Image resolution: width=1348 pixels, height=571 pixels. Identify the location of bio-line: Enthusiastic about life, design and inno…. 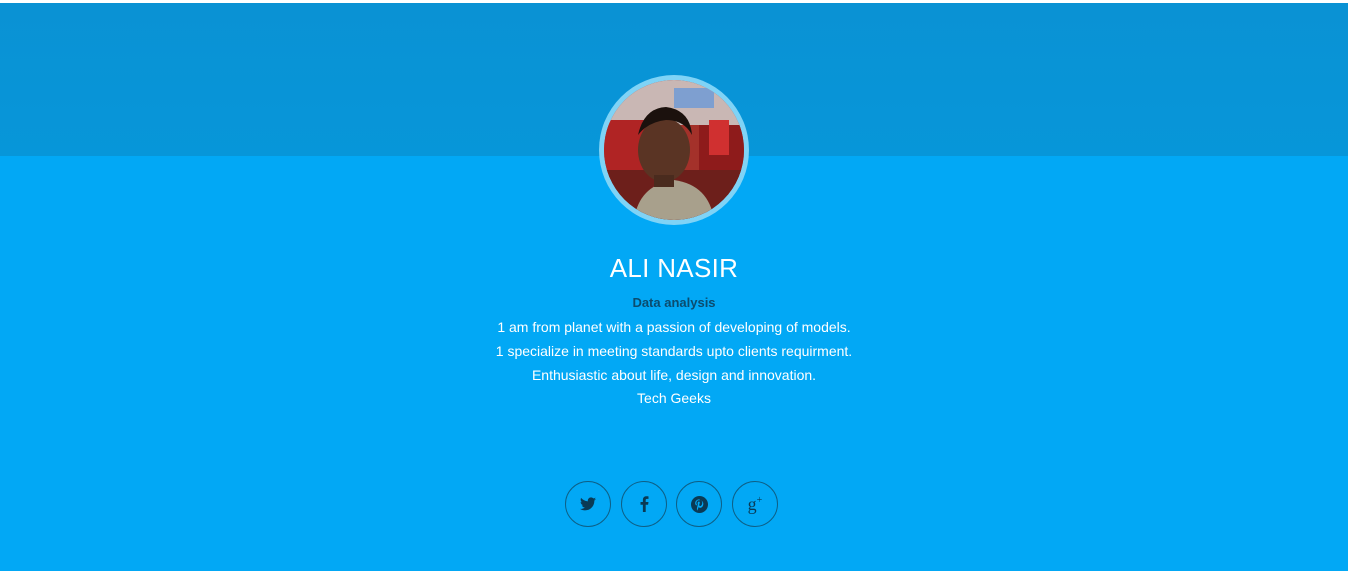
(674, 375).